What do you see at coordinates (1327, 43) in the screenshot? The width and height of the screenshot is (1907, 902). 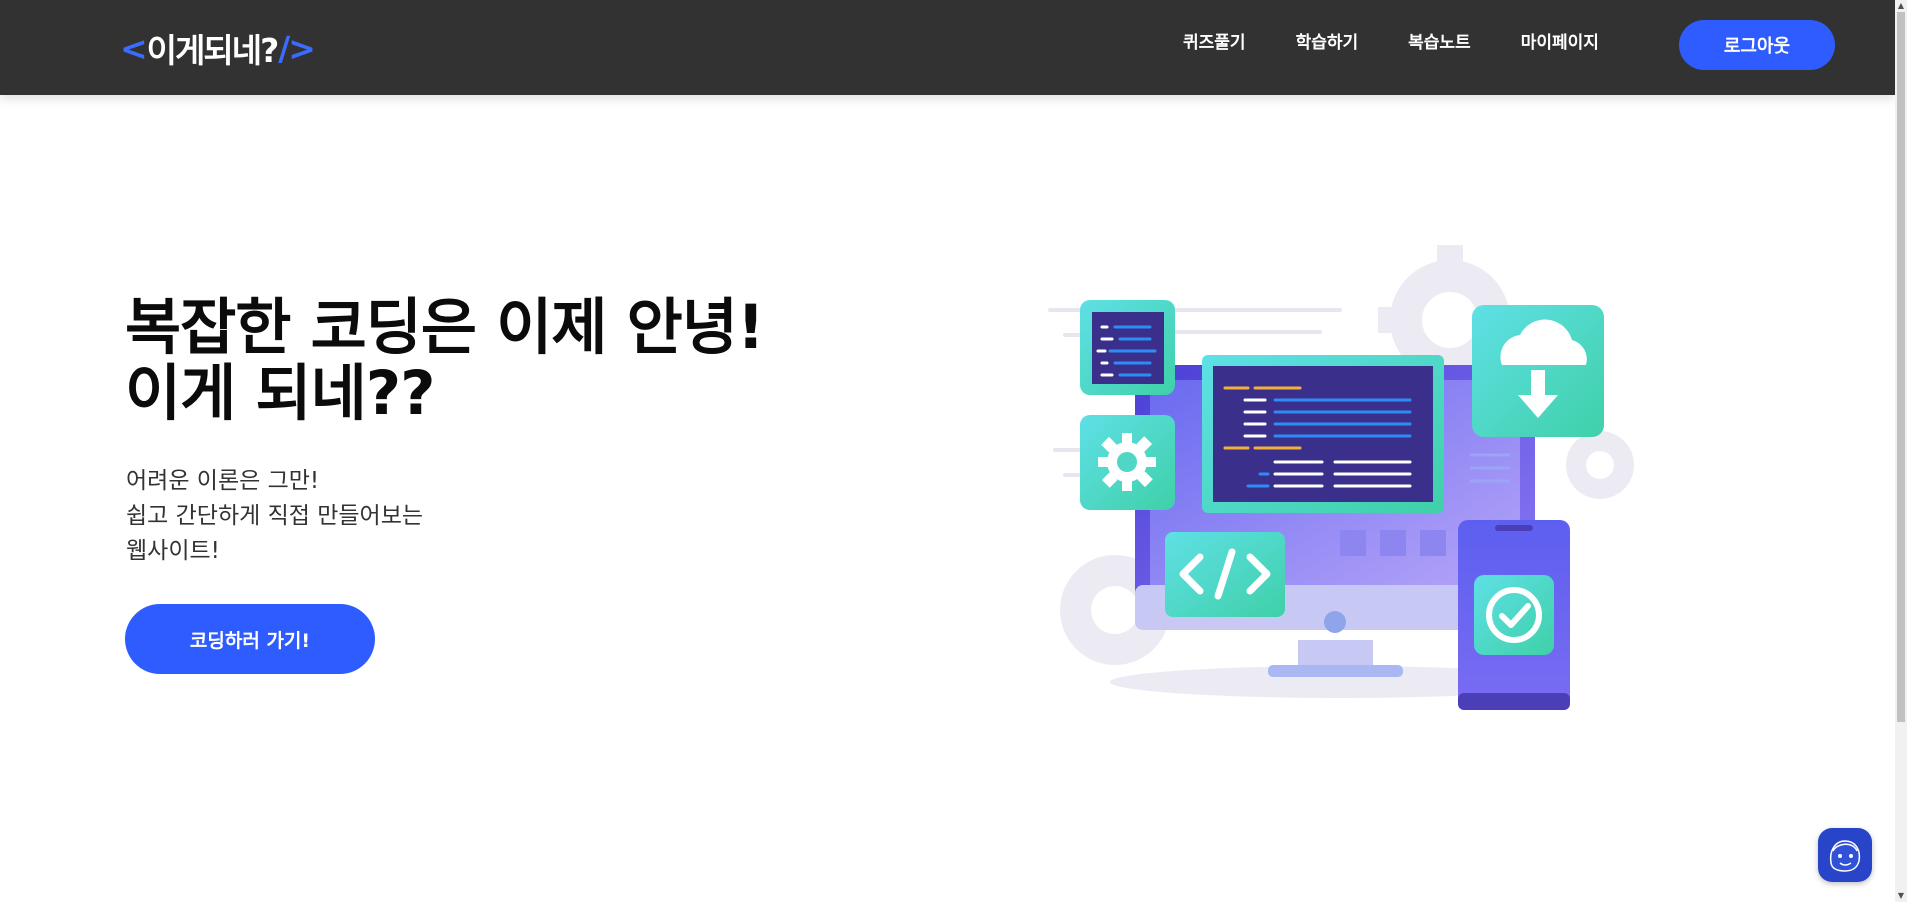 I see `nav-learn: 학습하기` at bounding box center [1327, 43].